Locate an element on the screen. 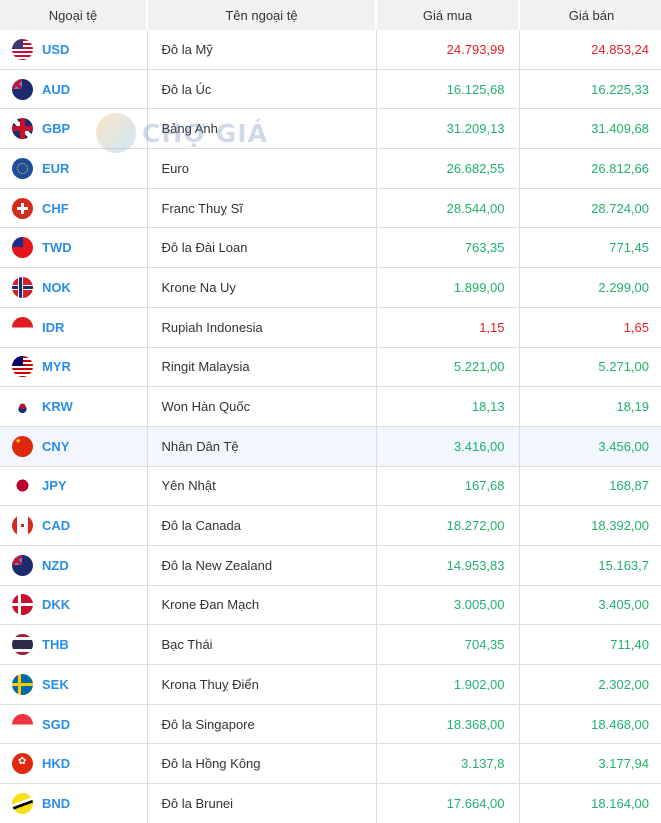 The image size is (661, 823). currency-cell: EUR is located at coordinates (74, 168).